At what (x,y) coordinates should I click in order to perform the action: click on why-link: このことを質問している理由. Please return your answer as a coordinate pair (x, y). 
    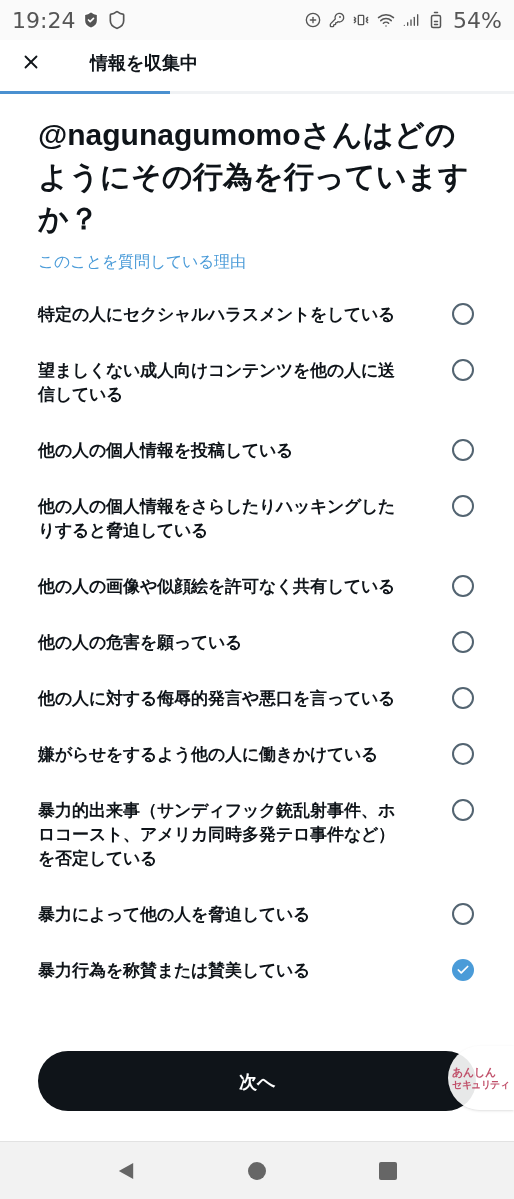
    Looking at the image, I should click on (257, 262).